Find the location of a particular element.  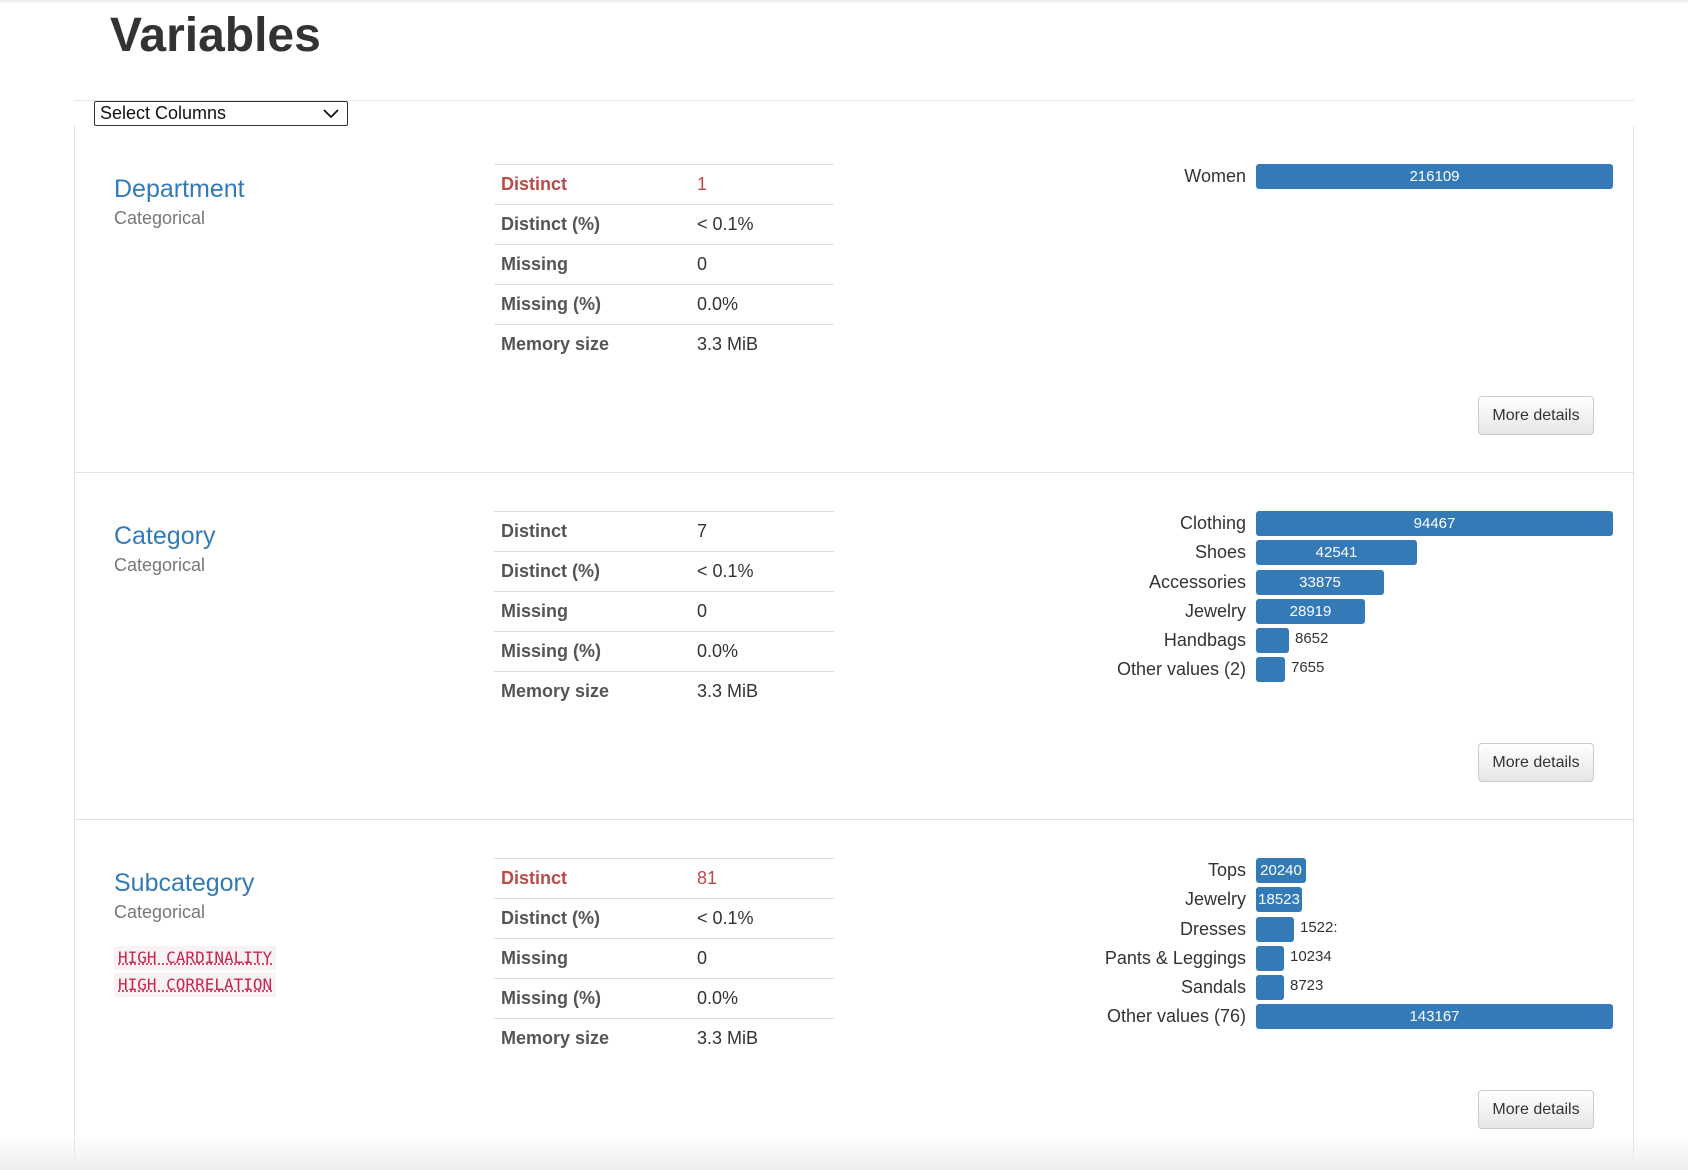

frequency-count: 8723 is located at coordinates (1307, 986).